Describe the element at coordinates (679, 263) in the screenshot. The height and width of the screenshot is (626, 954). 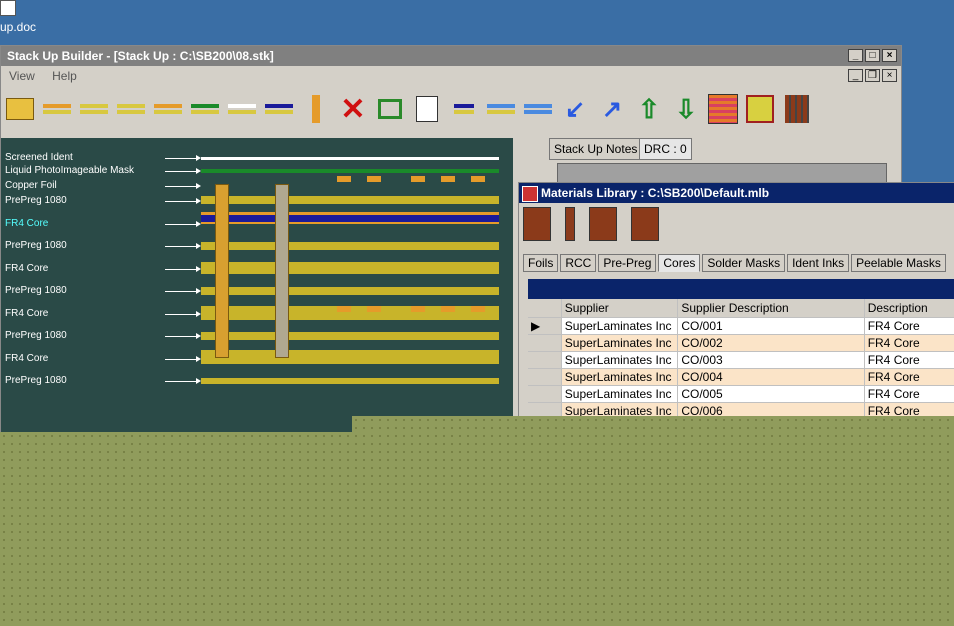
I see `tab-cores: Cores` at that location.